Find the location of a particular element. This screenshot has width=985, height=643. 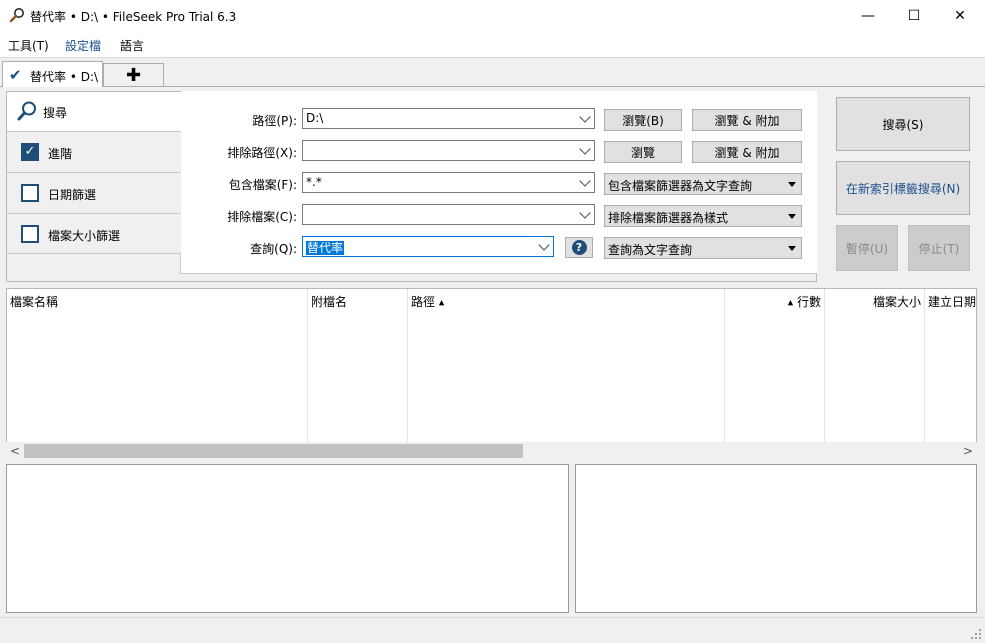

checkmark-icon: ✔ is located at coordinates (15, 75).